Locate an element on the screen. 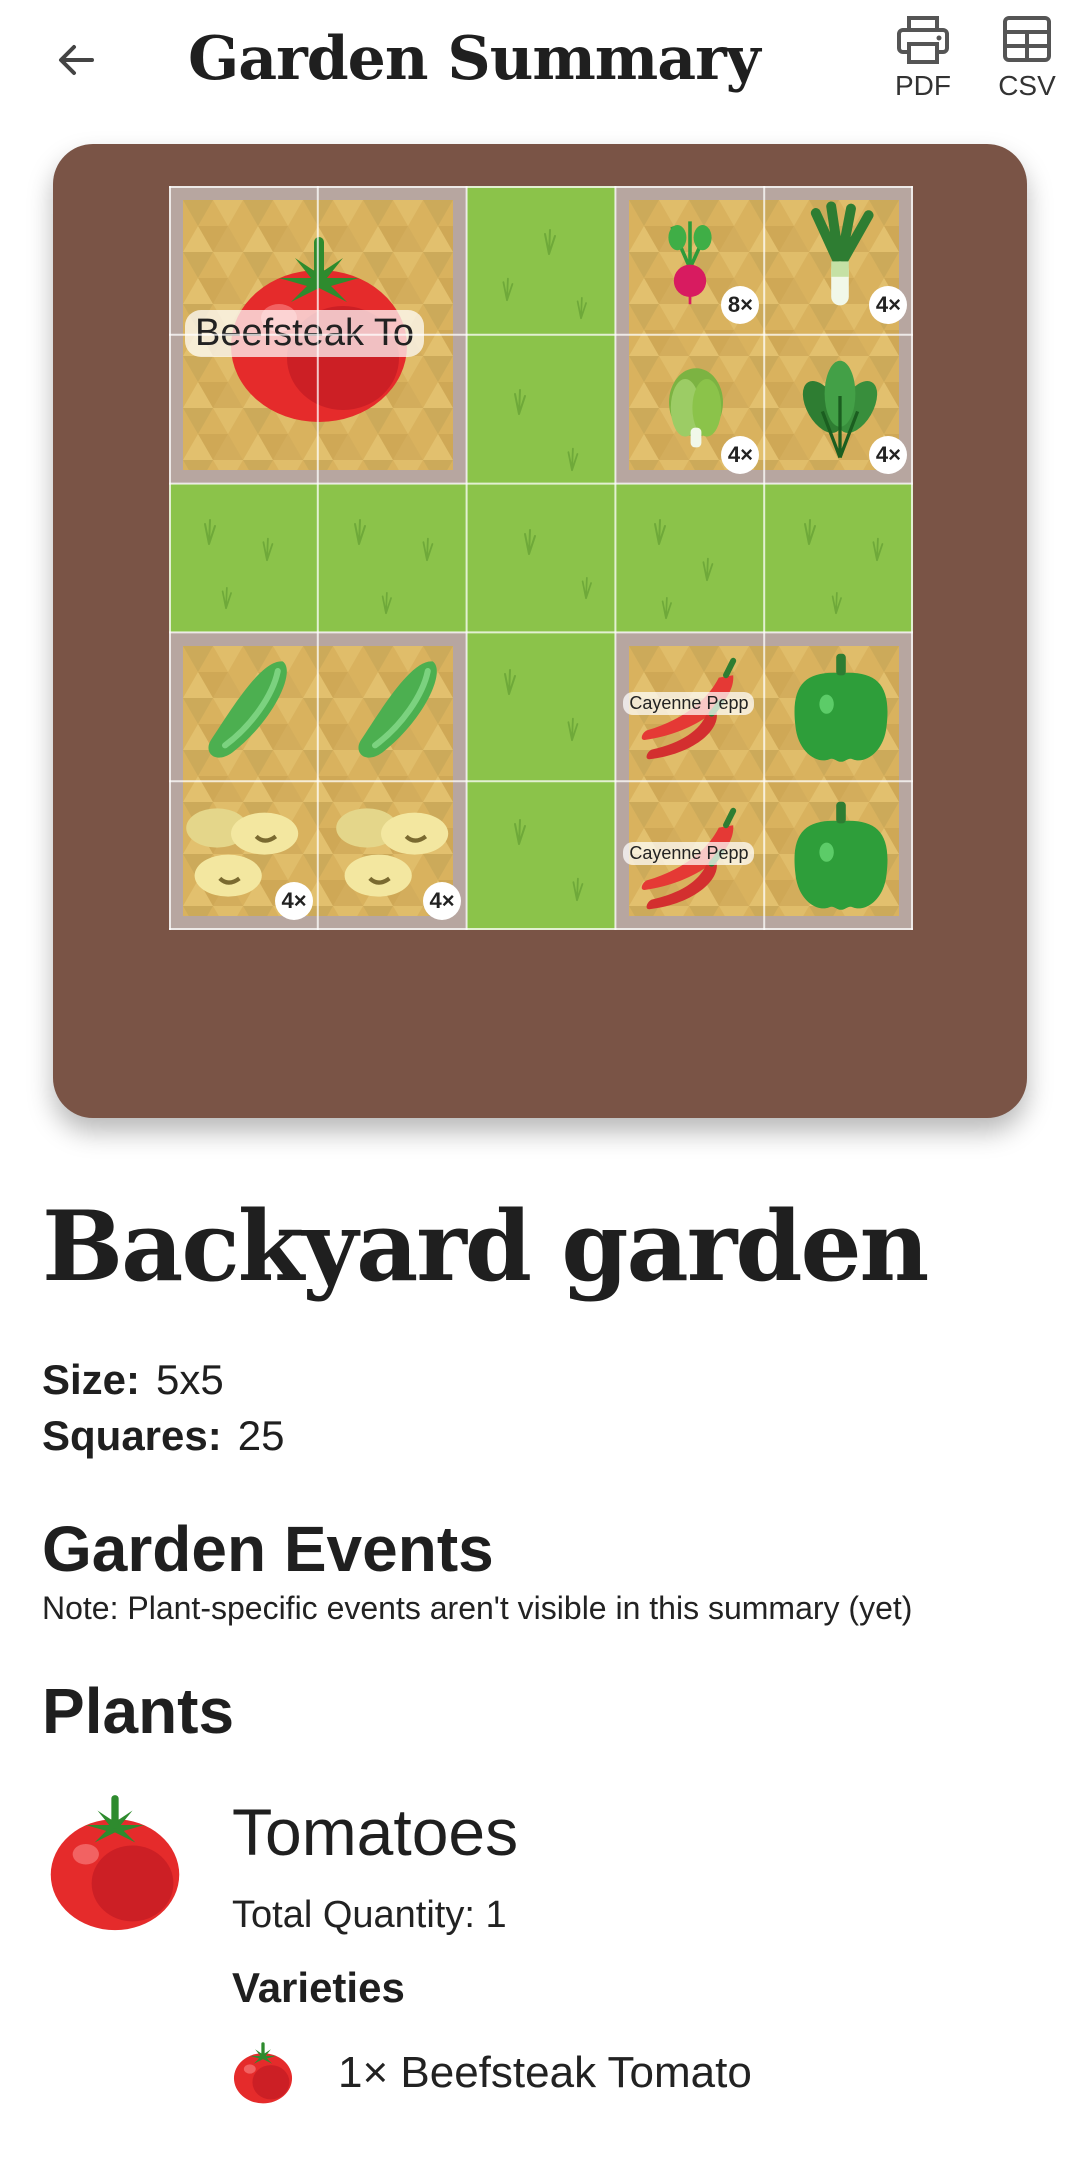 The height and width of the screenshot is (2170, 1080). garden-bed-bottom-left: 4× 4× is located at coordinates (318, 781).